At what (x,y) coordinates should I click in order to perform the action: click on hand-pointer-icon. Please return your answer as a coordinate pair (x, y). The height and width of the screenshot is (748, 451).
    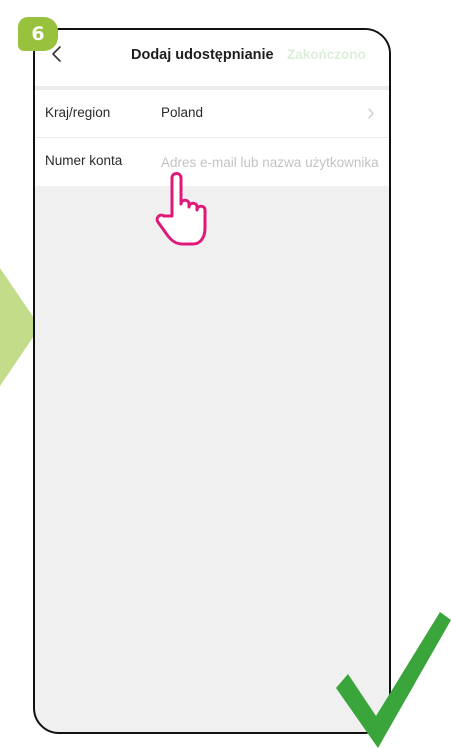
    Looking at the image, I should click on (181, 209).